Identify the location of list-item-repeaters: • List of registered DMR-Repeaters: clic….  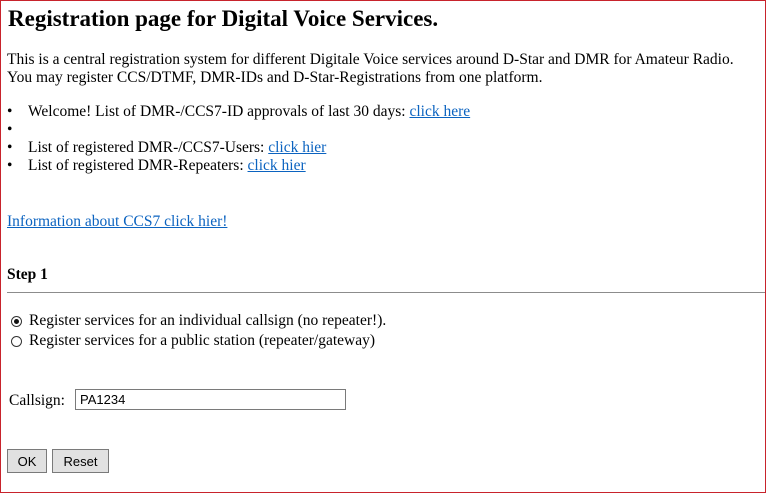
(238, 166).